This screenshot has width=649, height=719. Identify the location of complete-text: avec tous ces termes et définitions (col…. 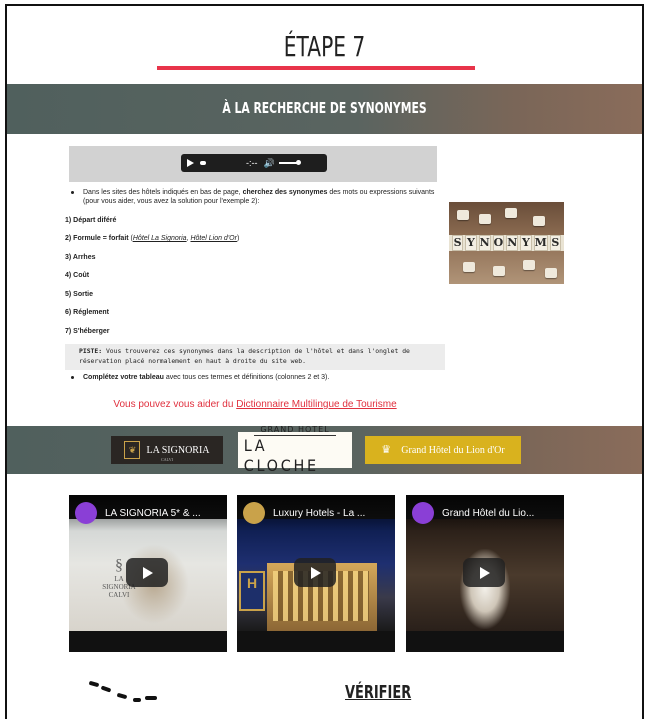
(246, 378).